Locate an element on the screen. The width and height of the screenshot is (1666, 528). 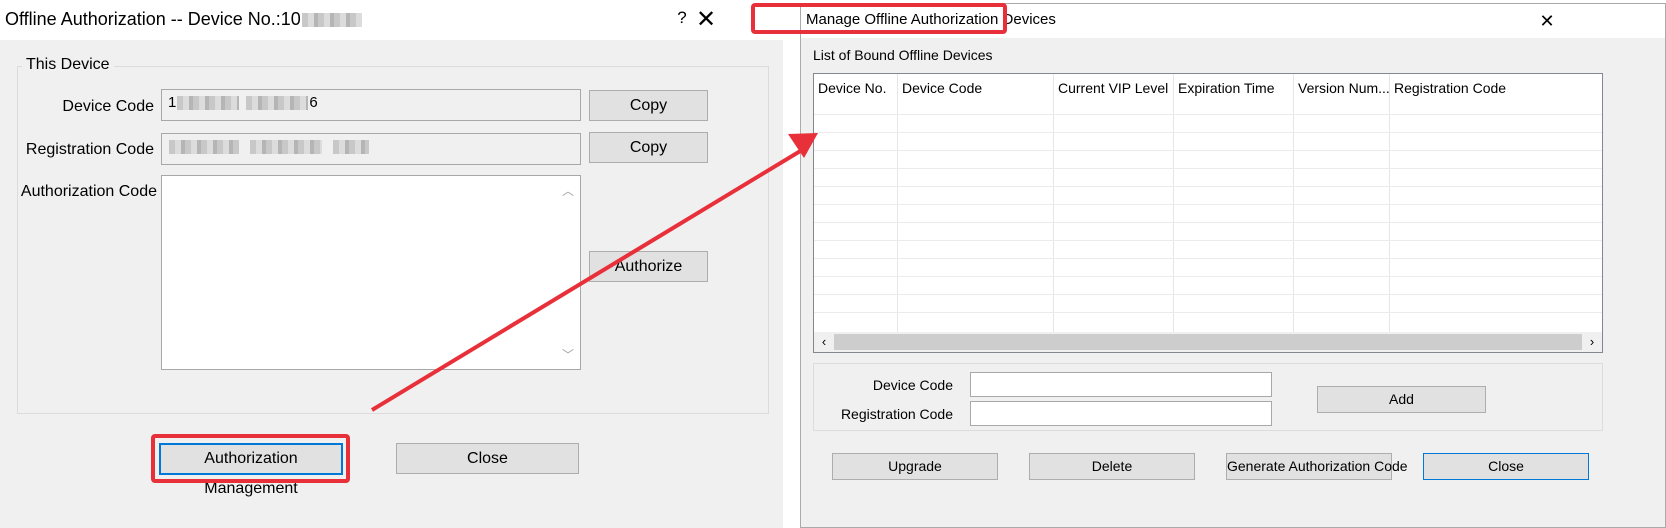
registration-code-field is located at coordinates (371, 149).